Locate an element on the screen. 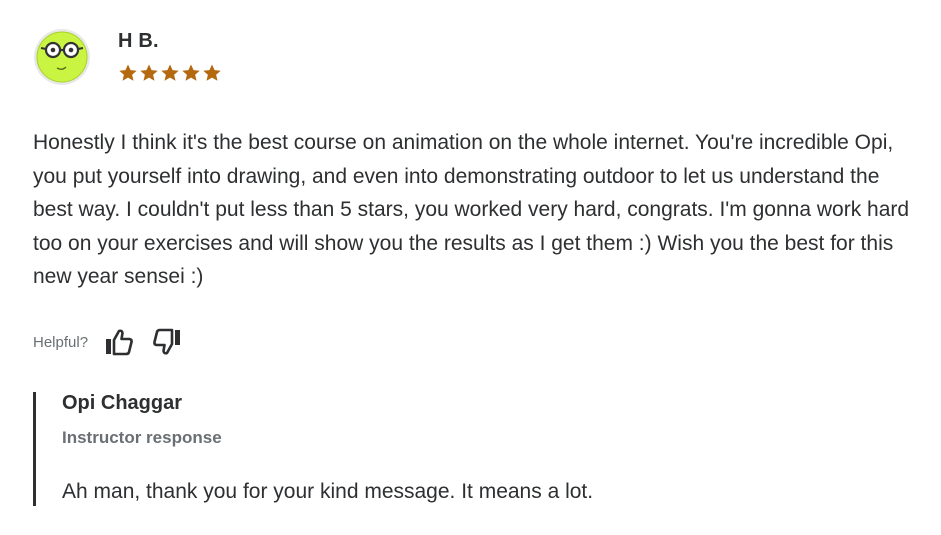 The width and height of the screenshot is (941, 535). instructor-role-label: Instructor response is located at coordinates (142, 437).